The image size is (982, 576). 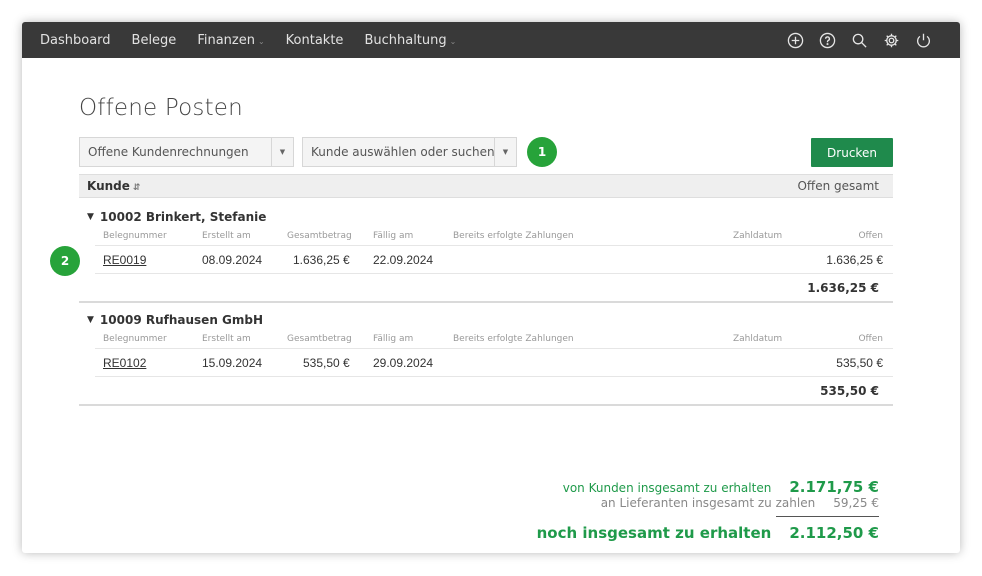 What do you see at coordinates (852, 152) in the screenshot?
I see `print-button: Drucken` at bounding box center [852, 152].